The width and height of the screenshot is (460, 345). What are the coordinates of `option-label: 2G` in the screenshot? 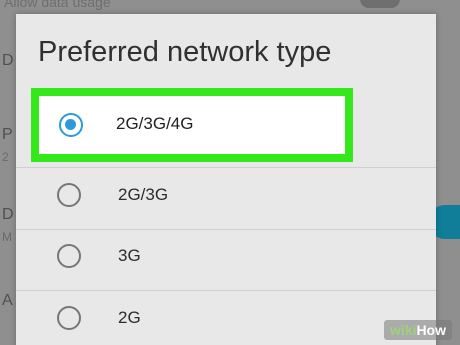 It's located at (129, 317).